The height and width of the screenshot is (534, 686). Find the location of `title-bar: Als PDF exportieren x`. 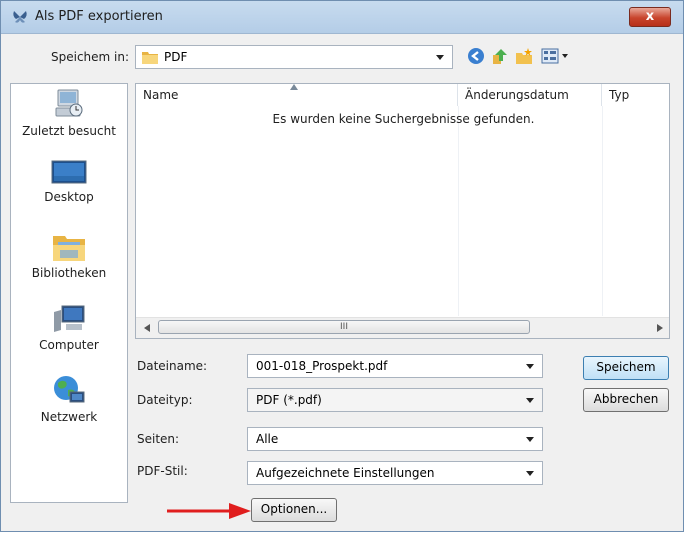

title-bar: Als PDF exportieren x is located at coordinates (342, 17).